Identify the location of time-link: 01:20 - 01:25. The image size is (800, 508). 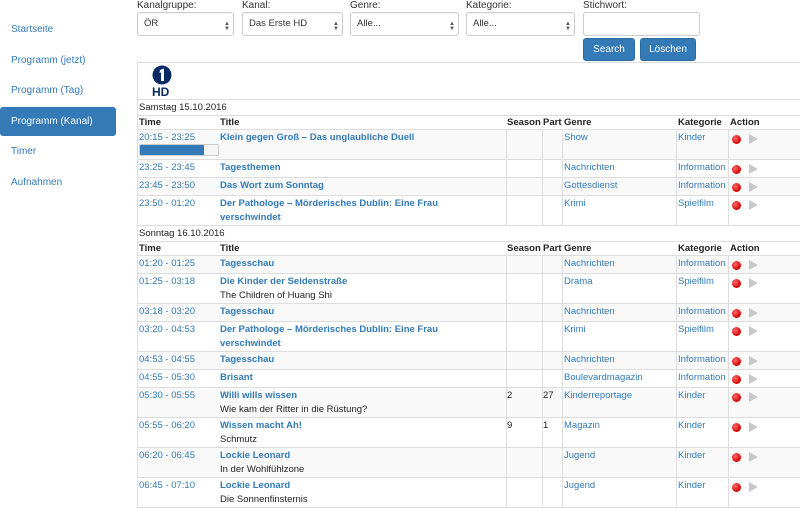
(167, 263).